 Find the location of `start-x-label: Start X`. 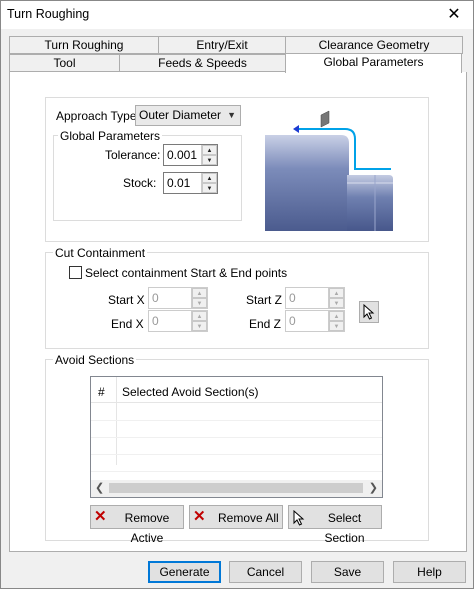

start-x-label: Start X is located at coordinates (126, 300).